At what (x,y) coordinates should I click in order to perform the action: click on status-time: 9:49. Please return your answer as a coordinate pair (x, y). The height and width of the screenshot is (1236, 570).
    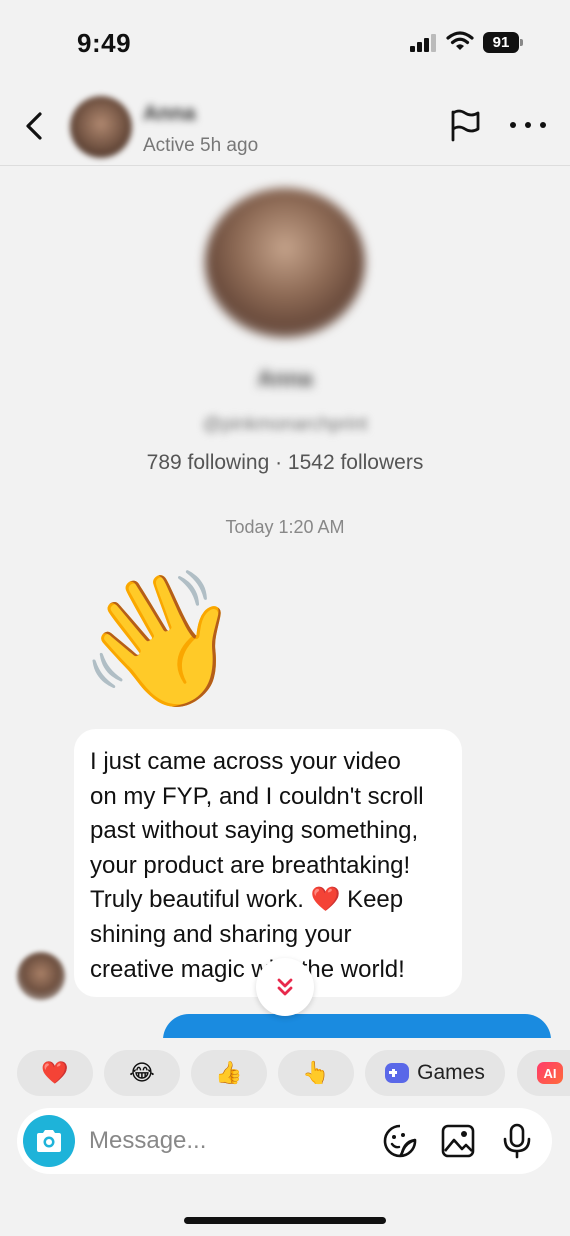
    Looking at the image, I should click on (104, 43).